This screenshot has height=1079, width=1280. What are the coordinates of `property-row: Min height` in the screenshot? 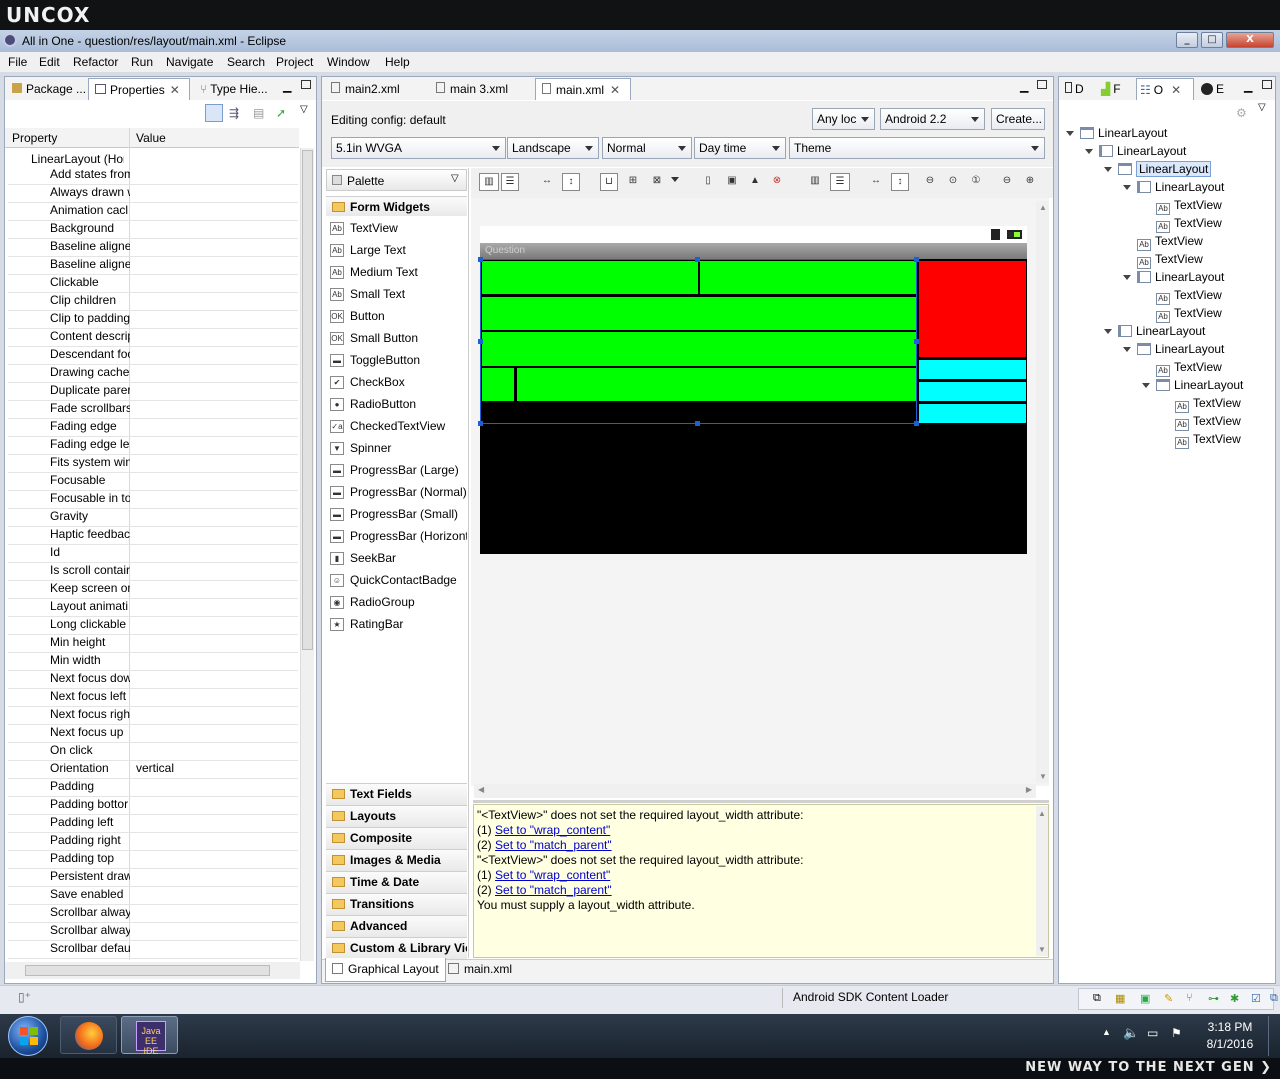 It's located at (153, 644).